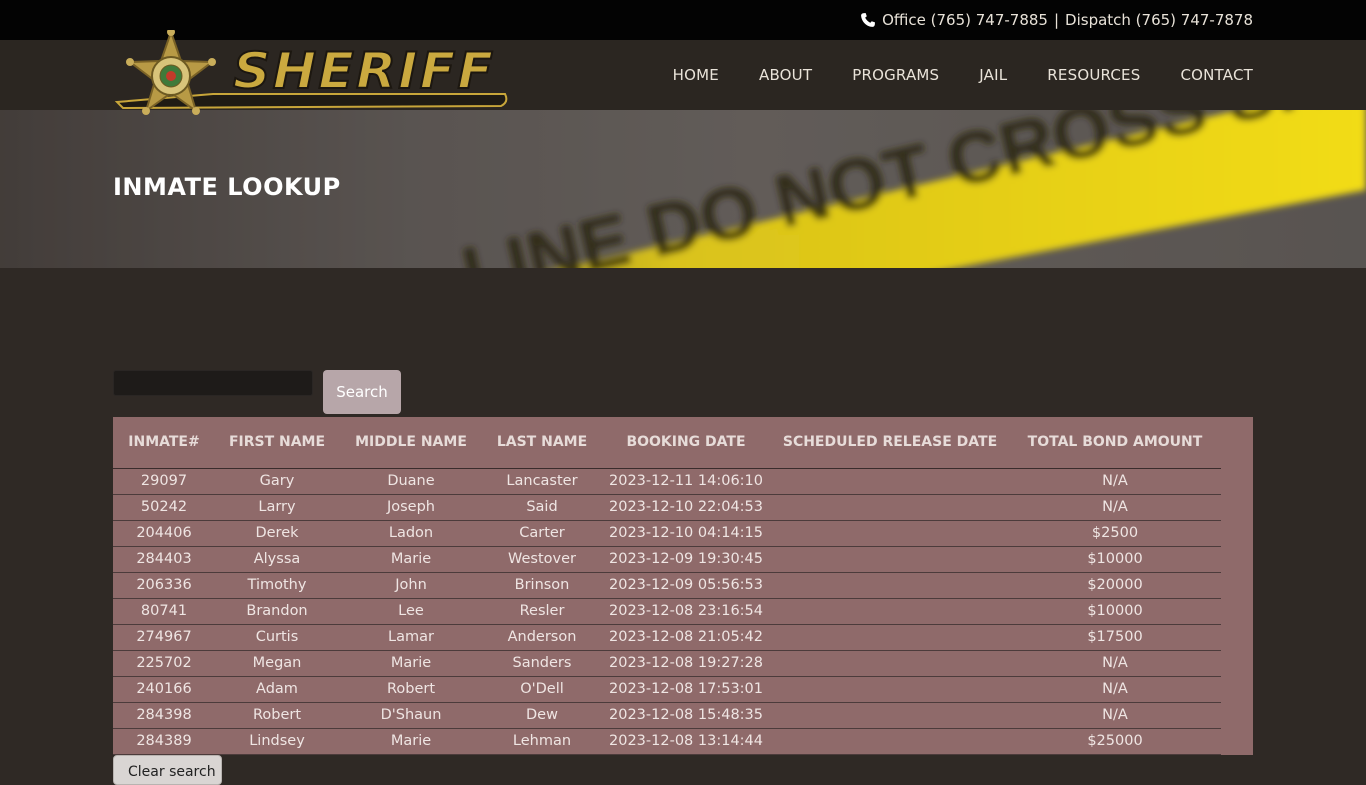  What do you see at coordinates (277, 663) in the screenshot?
I see `first-name-cell: Megan` at bounding box center [277, 663].